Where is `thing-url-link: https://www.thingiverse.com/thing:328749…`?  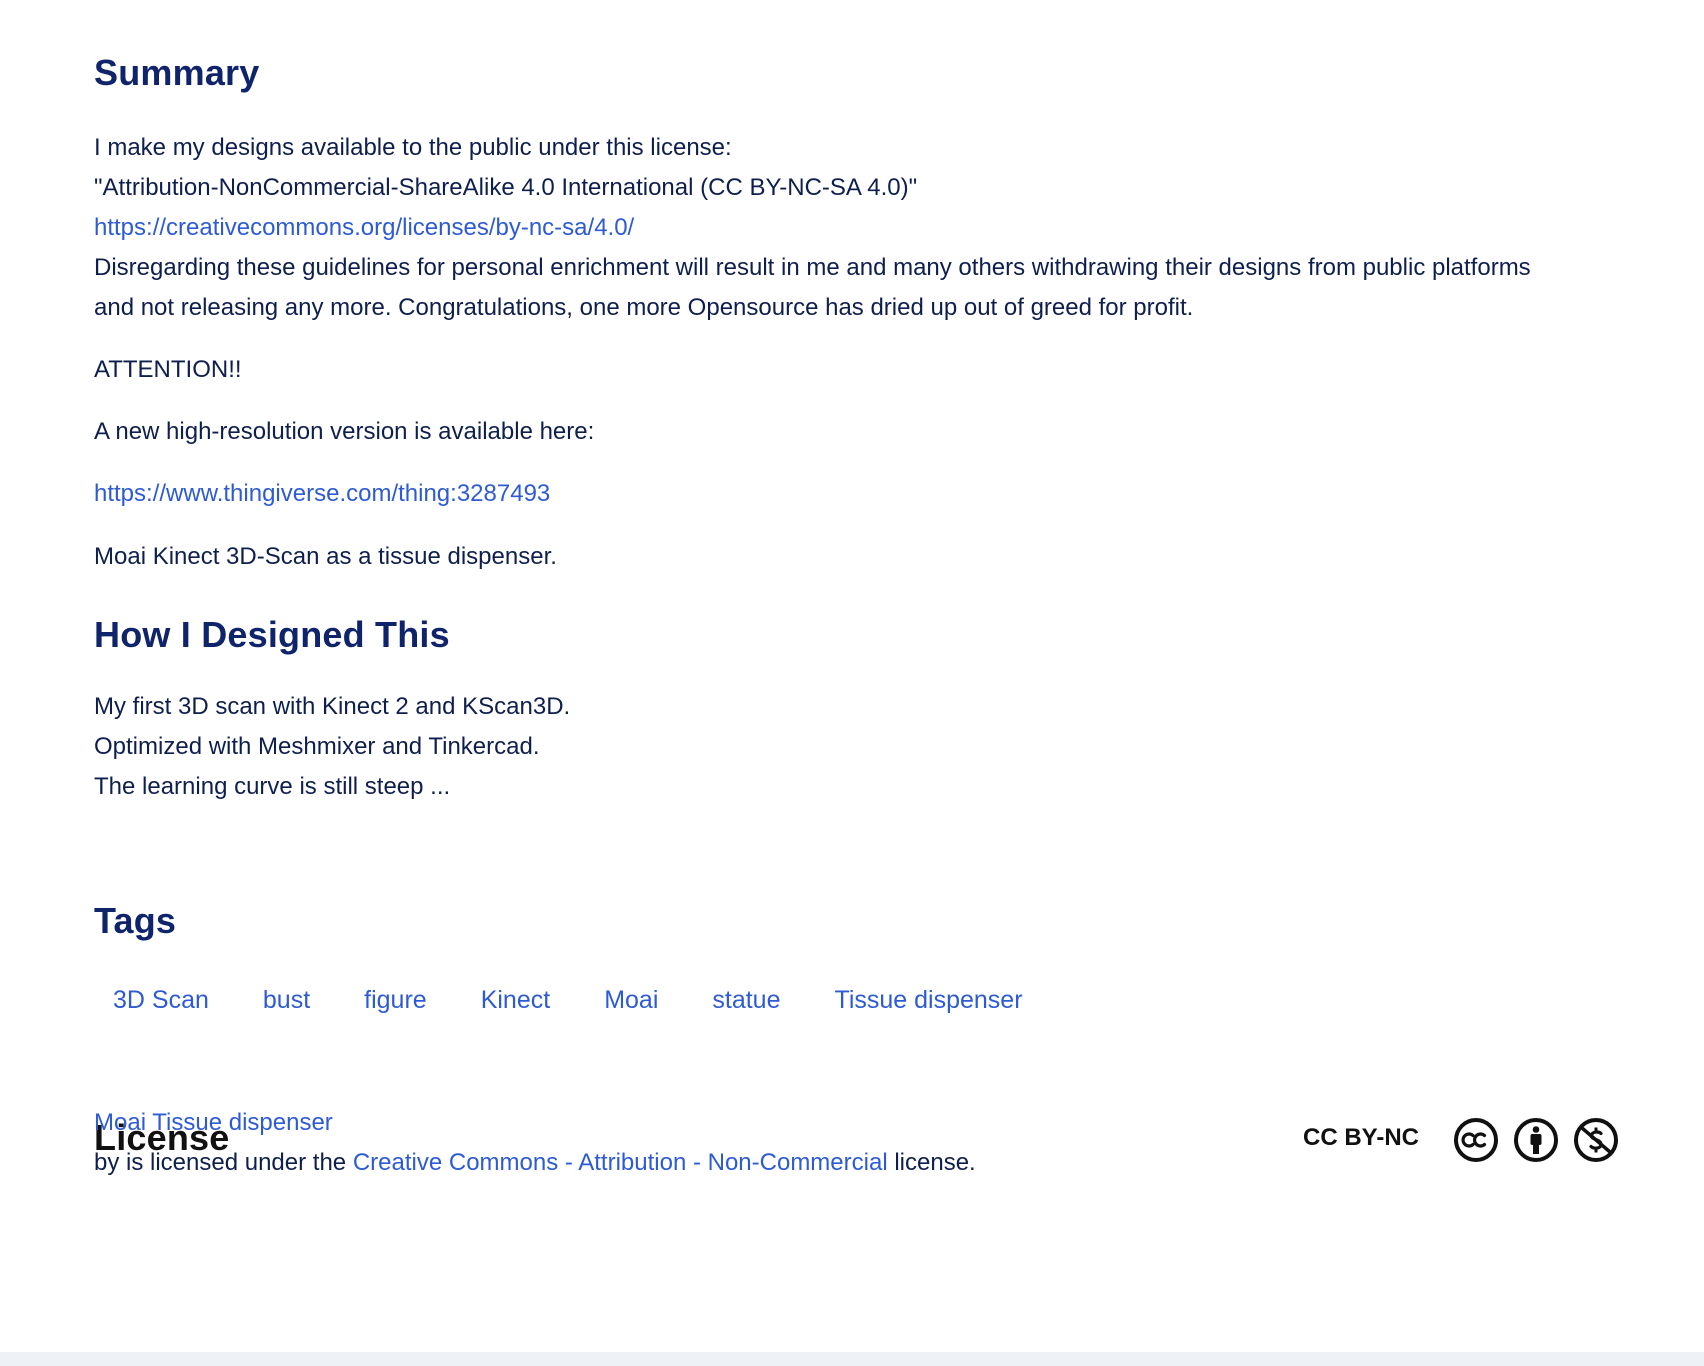
thing-url-link: https://www.thingiverse.com/thing:328749… is located at coordinates (322, 494).